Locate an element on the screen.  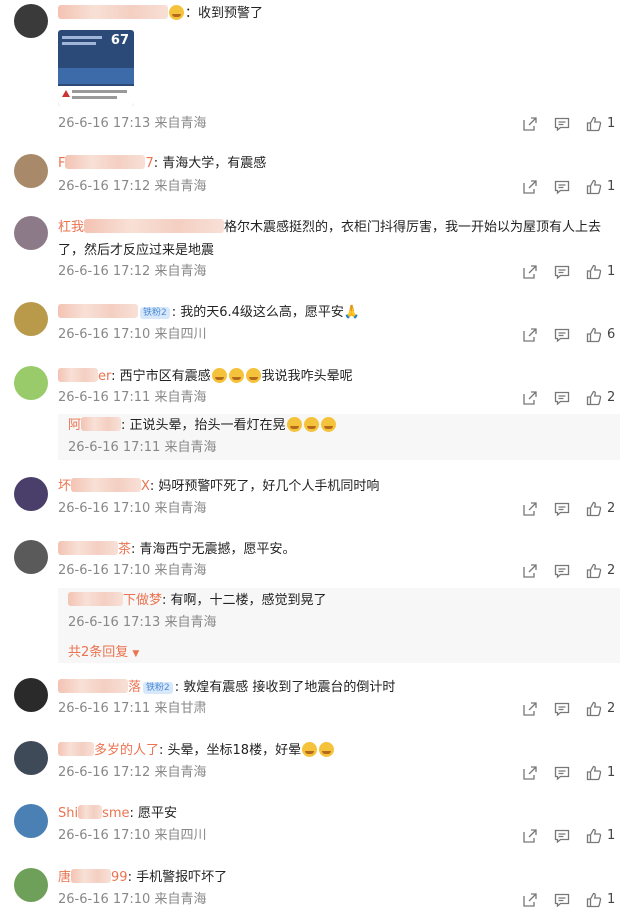
countdown-number: 67 is located at coordinates (119, 40).